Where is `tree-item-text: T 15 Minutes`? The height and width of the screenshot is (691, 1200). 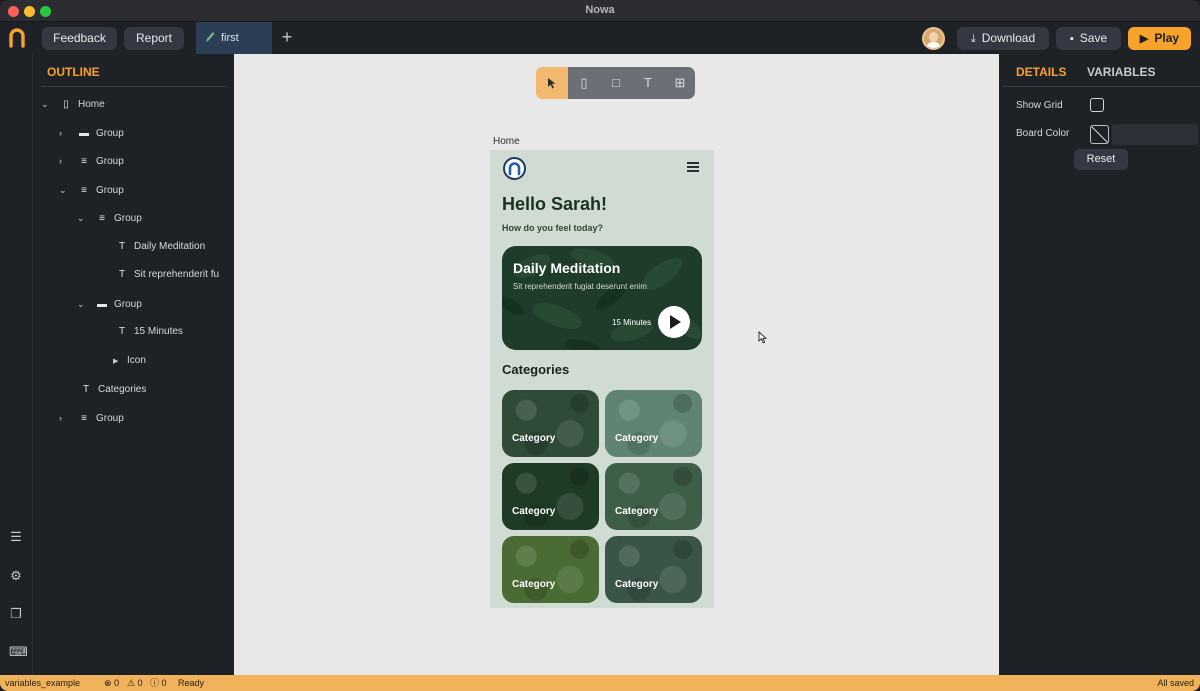 tree-item-text: T 15 Minutes is located at coordinates (146, 332).